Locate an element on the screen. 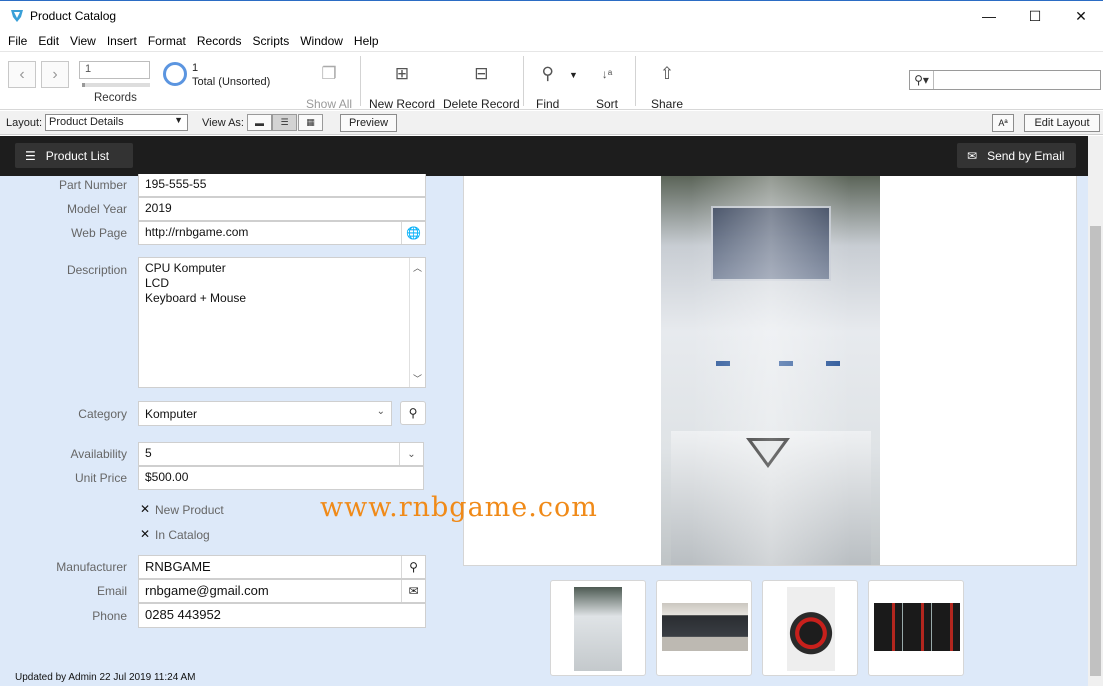 The width and height of the screenshot is (1103, 686). description-scrollbar: ︿ ﹀ is located at coordinates (417, 322).